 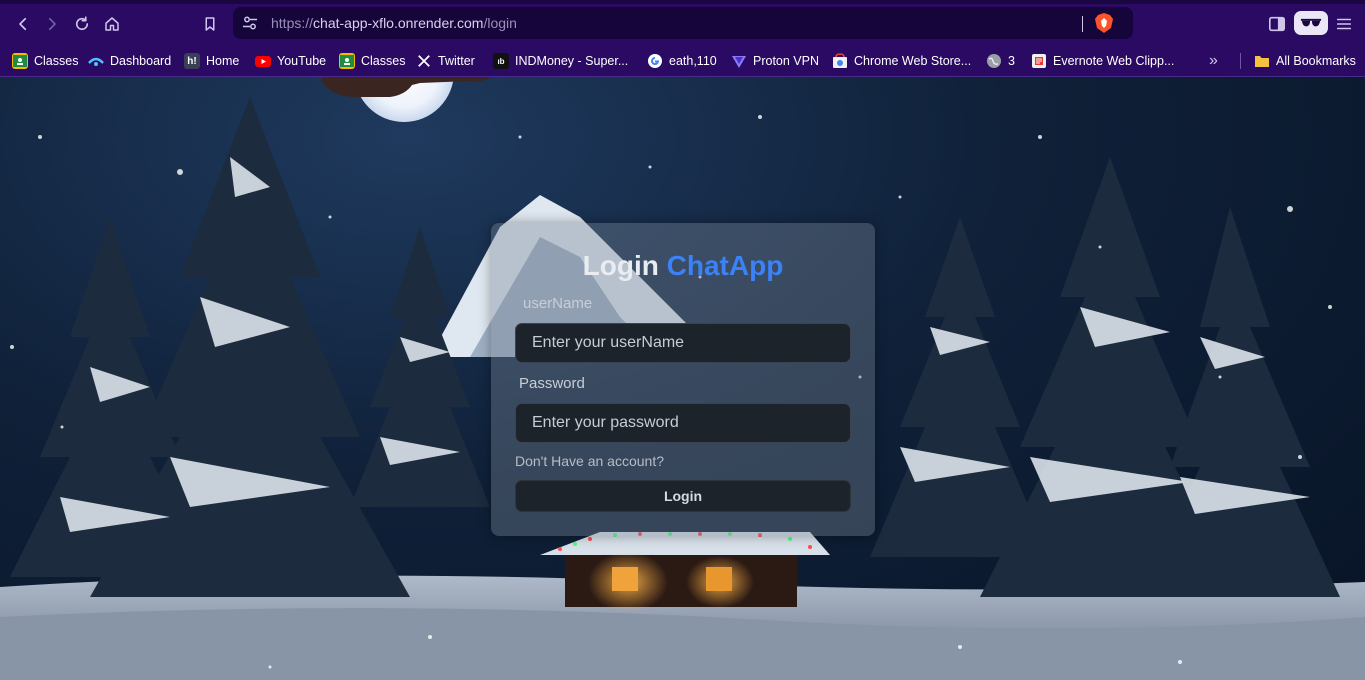 What do you see at coordinates (1240, 61) in the screenshot?
I see `bookmarks-divider` at bounding box center [1240, 61].